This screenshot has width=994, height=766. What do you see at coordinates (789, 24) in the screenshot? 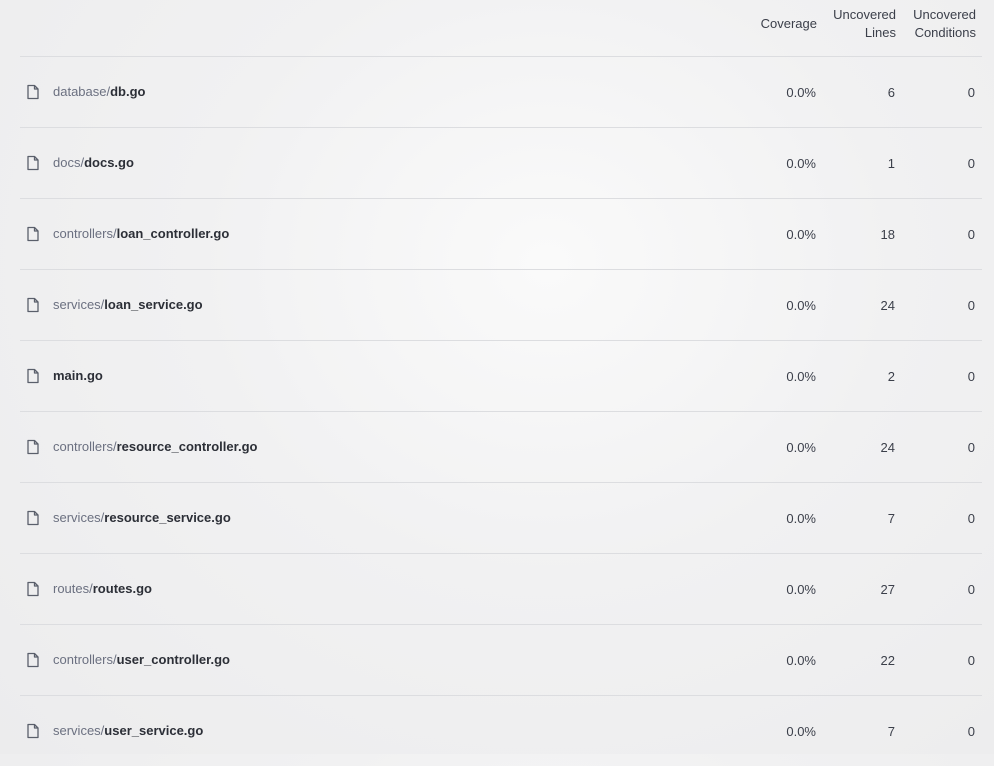
I see `column-header-coverage: Coverage` at bounding box center [789, 24].